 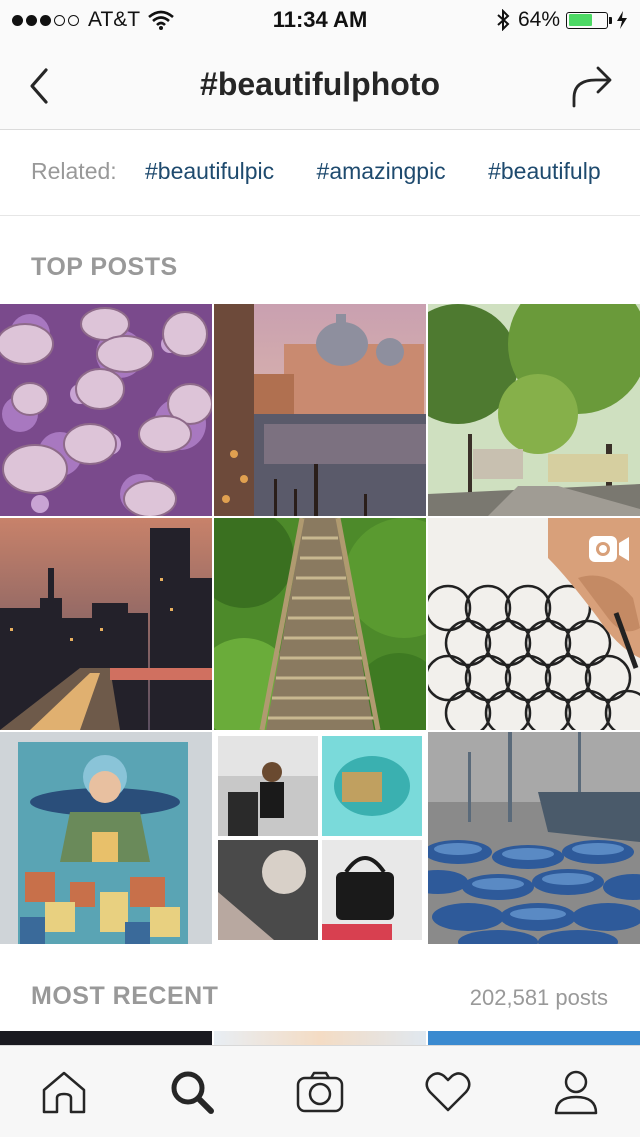 What do you see at coordinates (320, 624) in the screenshot?
I see `post-thumbnail-forest-stairs` at bounding box center [320, 624].